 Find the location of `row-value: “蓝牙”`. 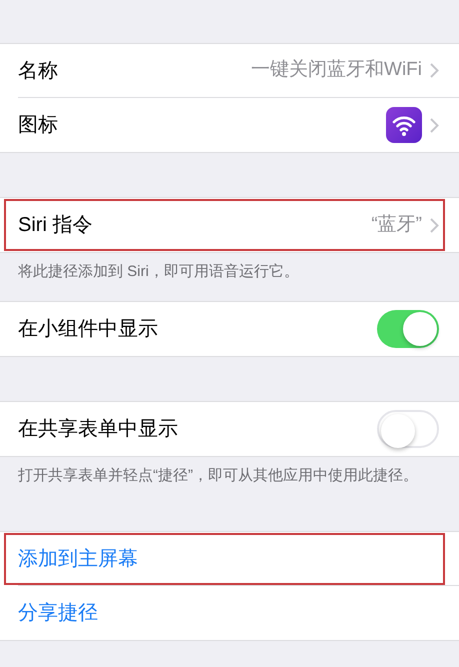

row-value: “蓝牙” is located at coordinates (396, 224).